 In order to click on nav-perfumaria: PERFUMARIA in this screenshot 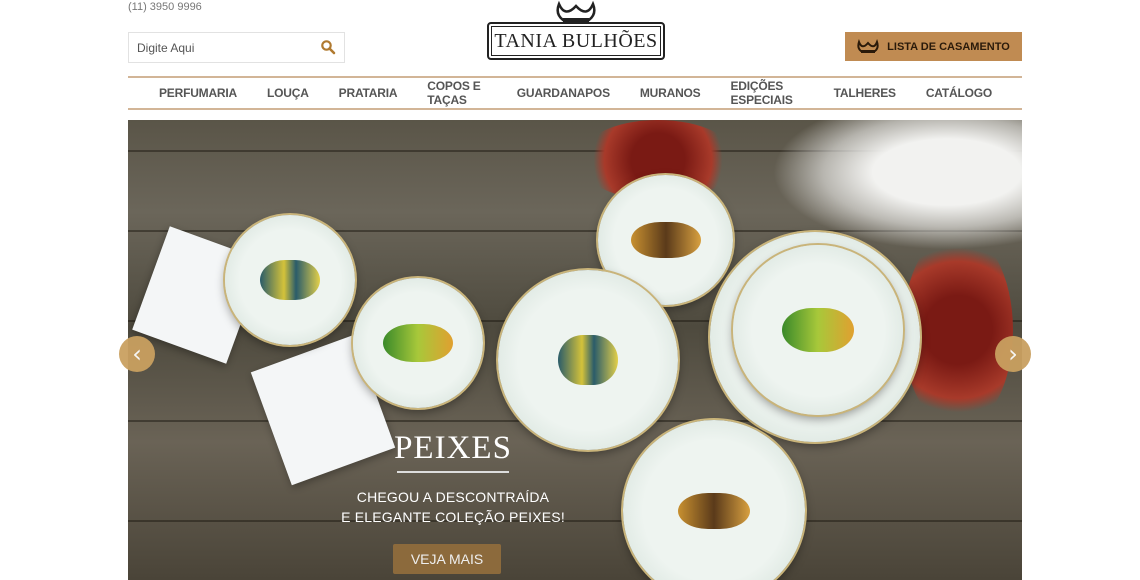, I will do `click(198, 93)`.